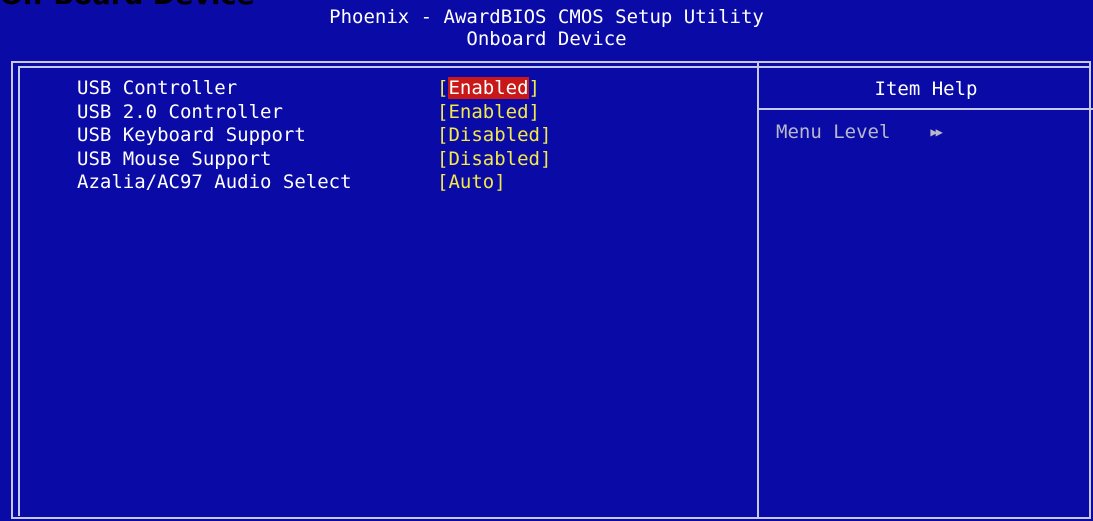  Describe the element at coordinates (157, 88) in the screenshot. I see `setting-label: USB Controller` at that location.